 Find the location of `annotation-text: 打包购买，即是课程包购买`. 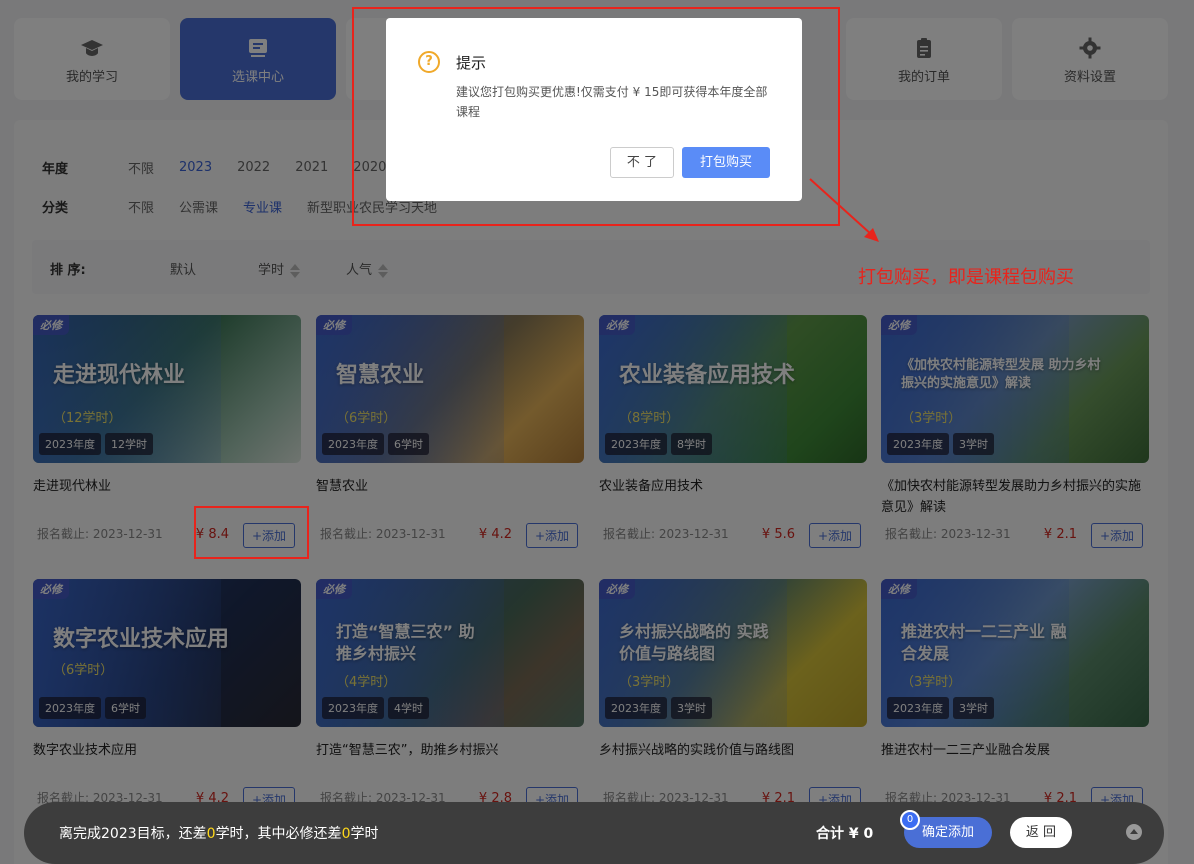

annotation-text: 打包购买，即是课程包购买 is located at coordinates (966, 277).